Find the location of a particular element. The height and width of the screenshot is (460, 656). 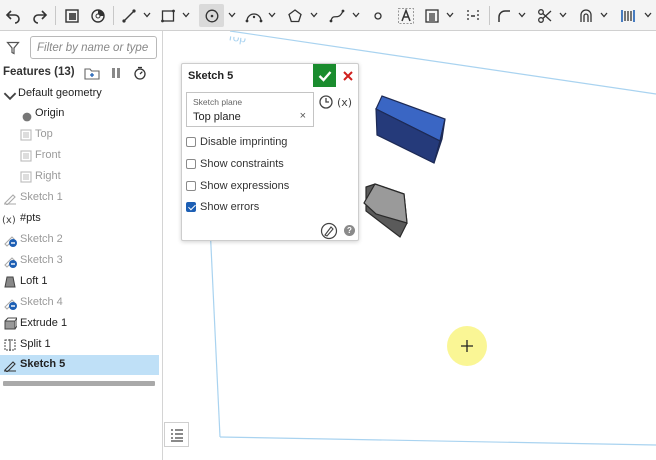

option-label: Show constraints is located at coordinates (242, 164).